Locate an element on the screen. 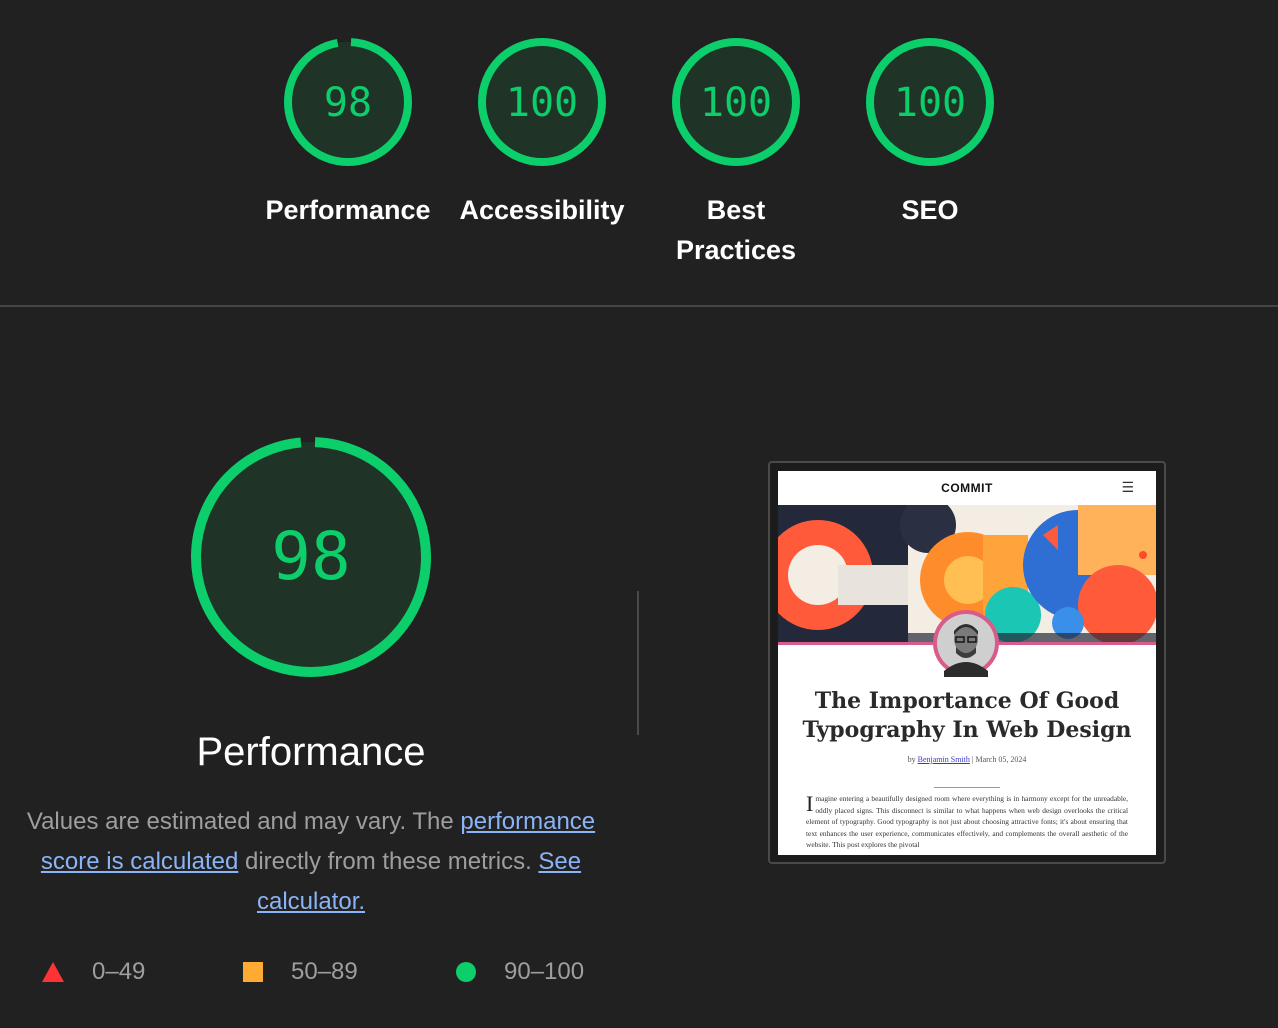 The image size is (1278, 1028). gauge-performance: 98 Performance is located at coordinates (348, 133).